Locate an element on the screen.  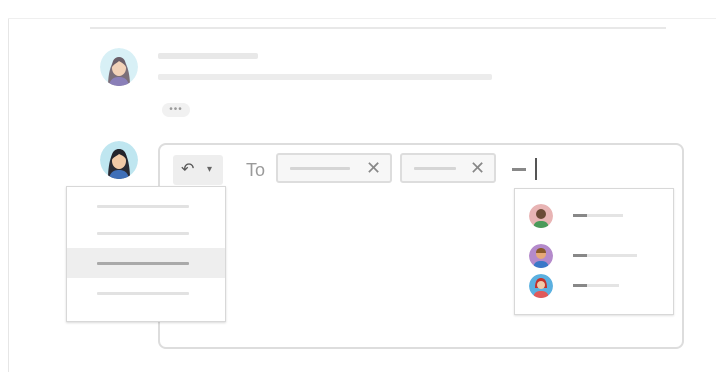
thread-frame-top-edge is located at coordinates (362, 18).